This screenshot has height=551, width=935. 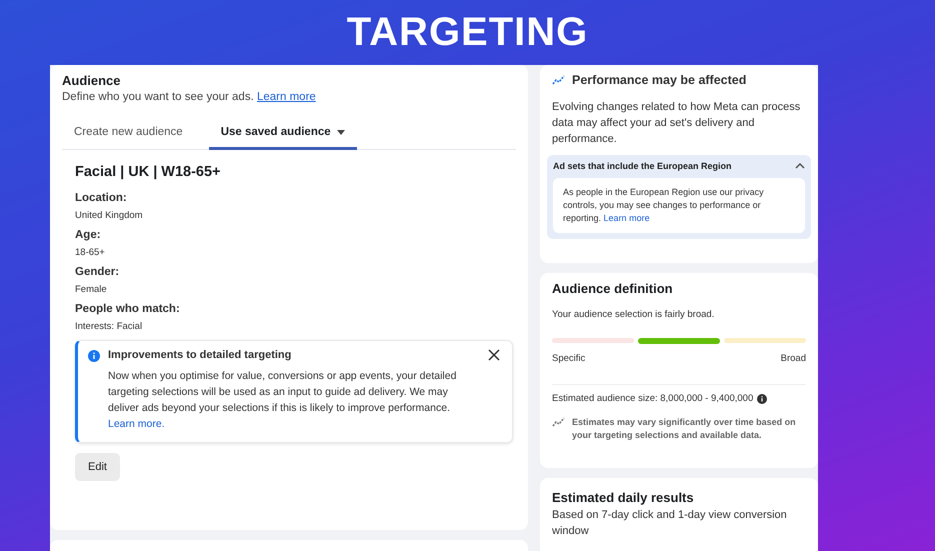 What do you see at coordinates (109, 215) in the screenshot?
I see `field-value: United Kingdom` at bounding box center [109, 215].